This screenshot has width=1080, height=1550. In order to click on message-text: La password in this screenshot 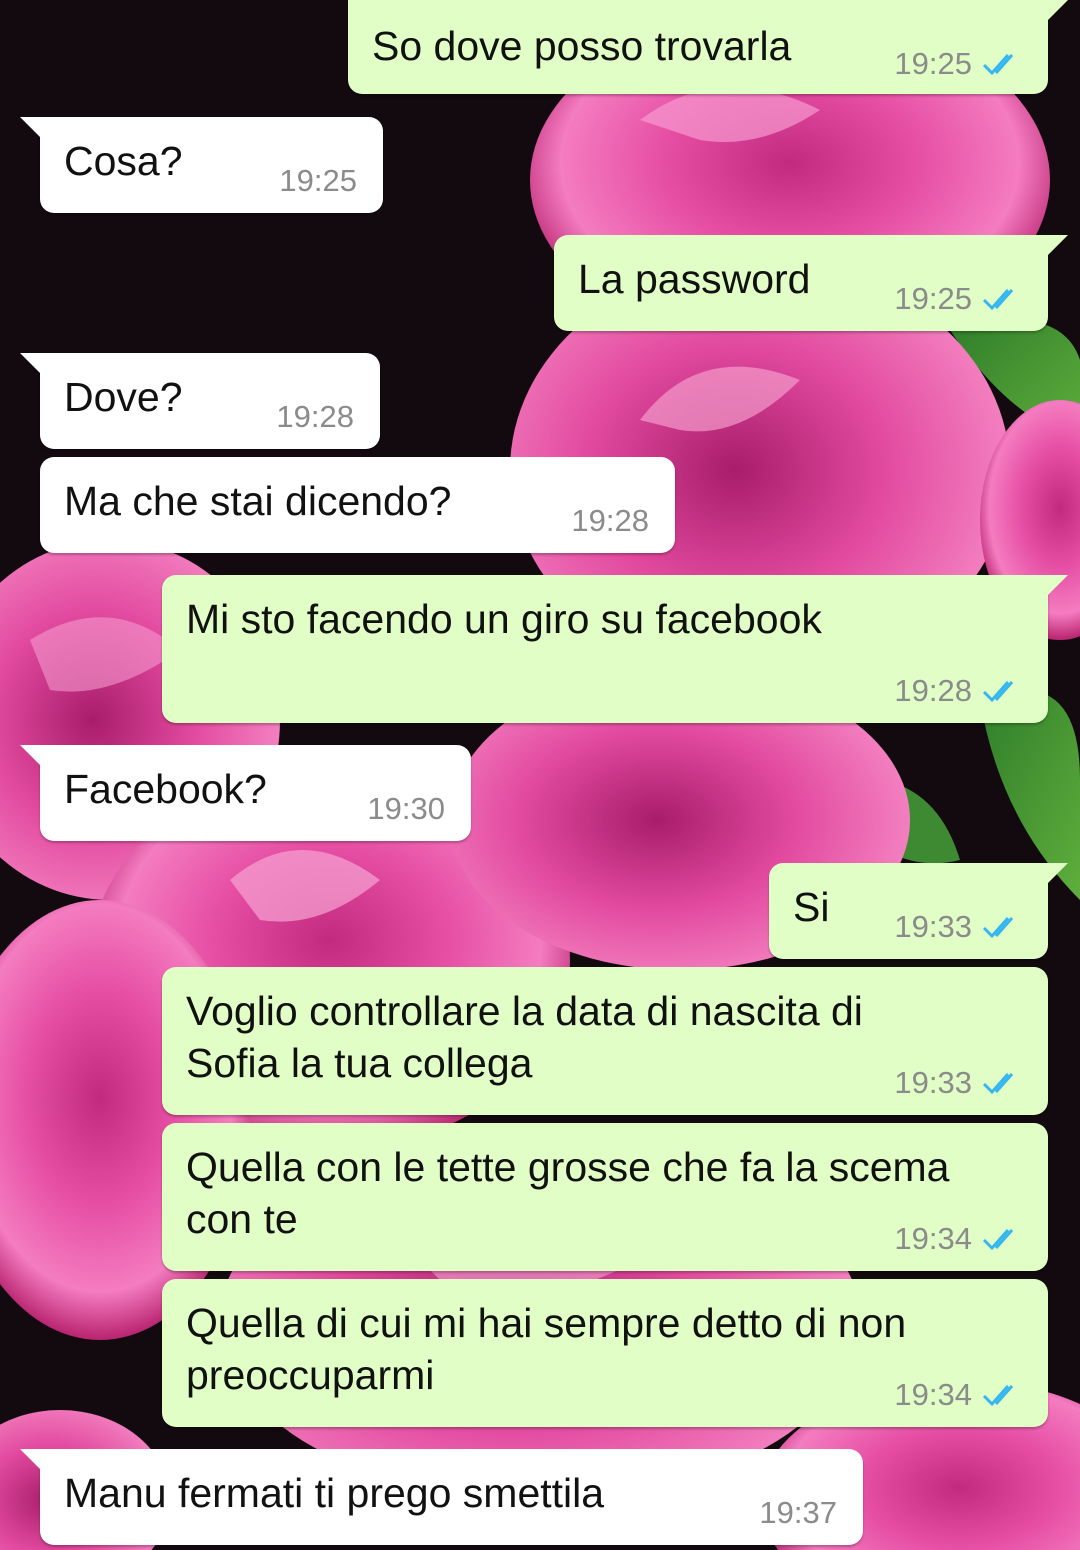, I will do `click(694, 279)`.